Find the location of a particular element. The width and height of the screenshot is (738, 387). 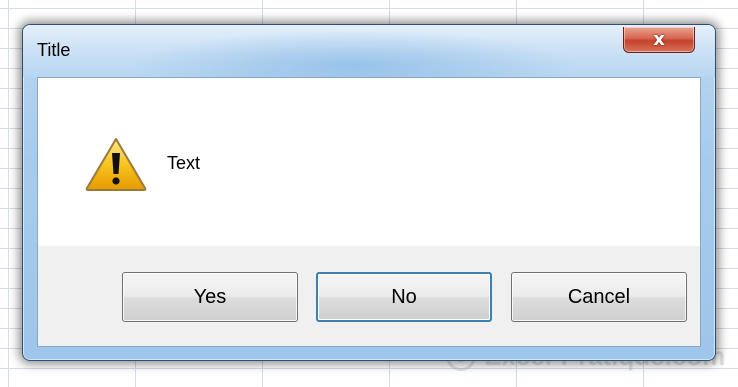

message-text: Text is located at coordinates (184, 163).